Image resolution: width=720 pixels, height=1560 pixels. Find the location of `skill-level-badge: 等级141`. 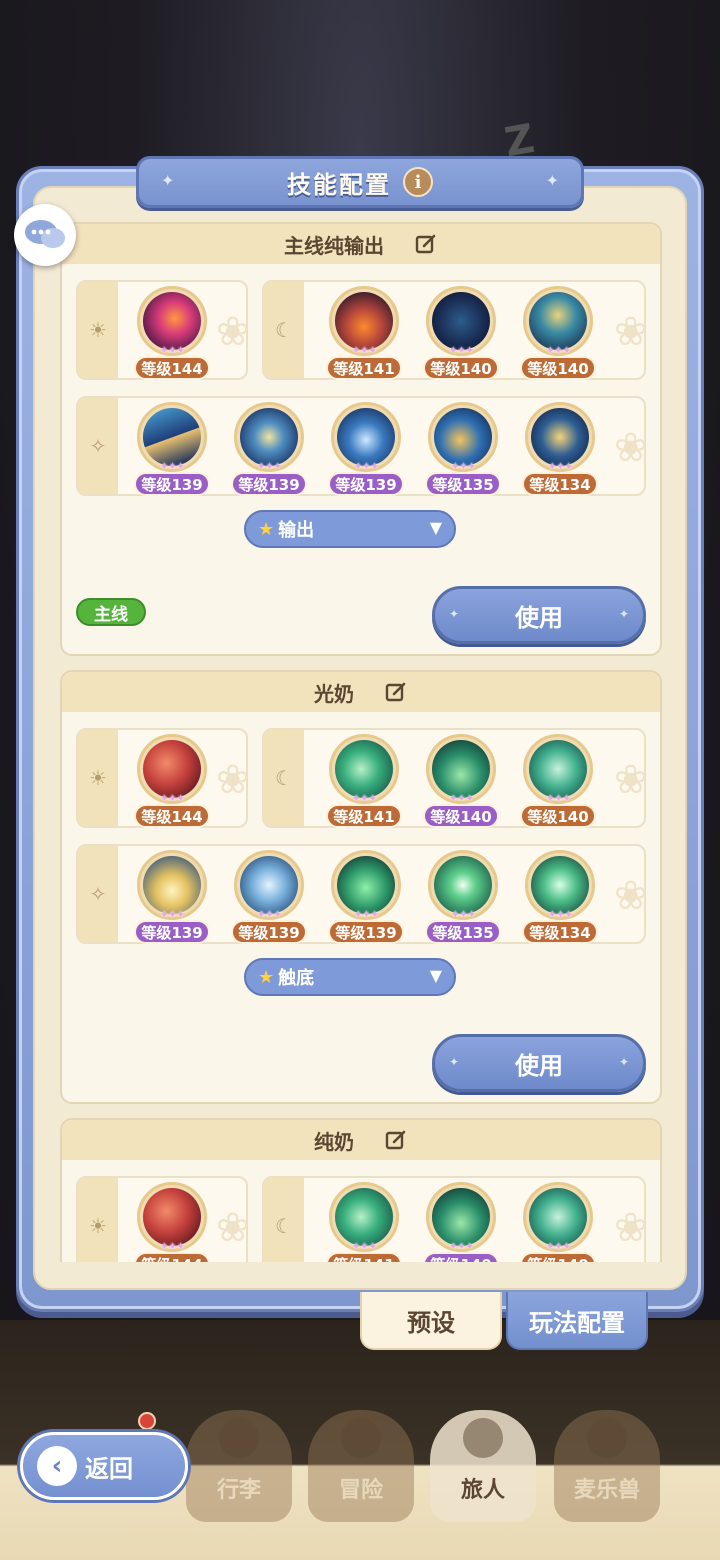

skill-level-badge: 等级141 is located at coordinates (364, 816).